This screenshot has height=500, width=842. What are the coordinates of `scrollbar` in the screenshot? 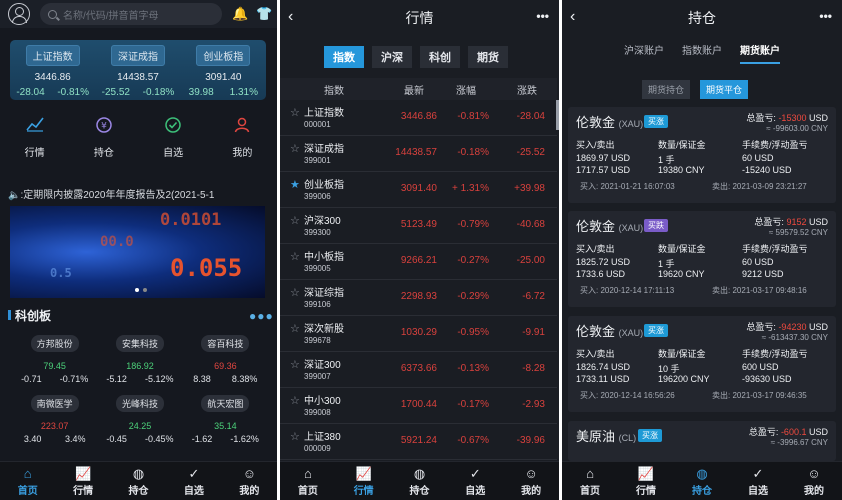 It's located at (557, 115).